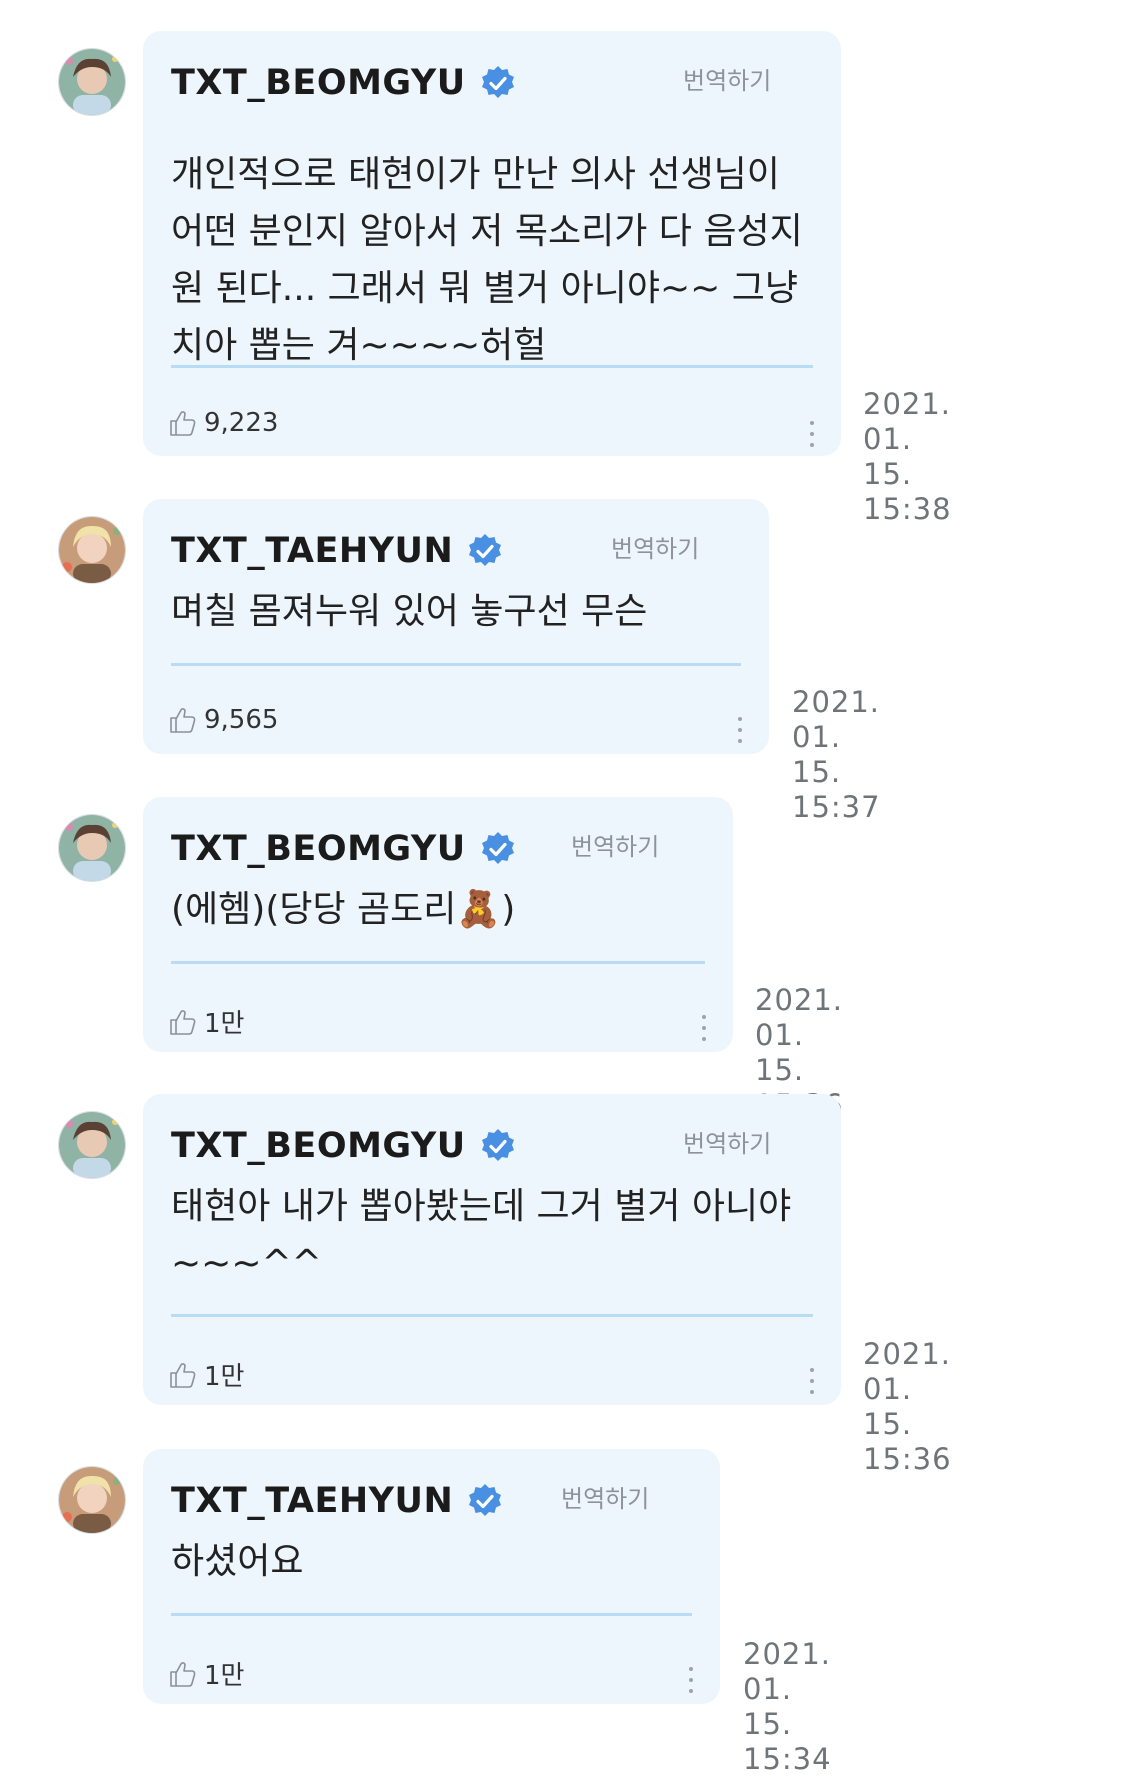 The width and height of the screenshot is (1125, 1777). Describe the element at coordinates (787, 1759) in the screenshot. I see `timestamp-time: 15:34` at that location.